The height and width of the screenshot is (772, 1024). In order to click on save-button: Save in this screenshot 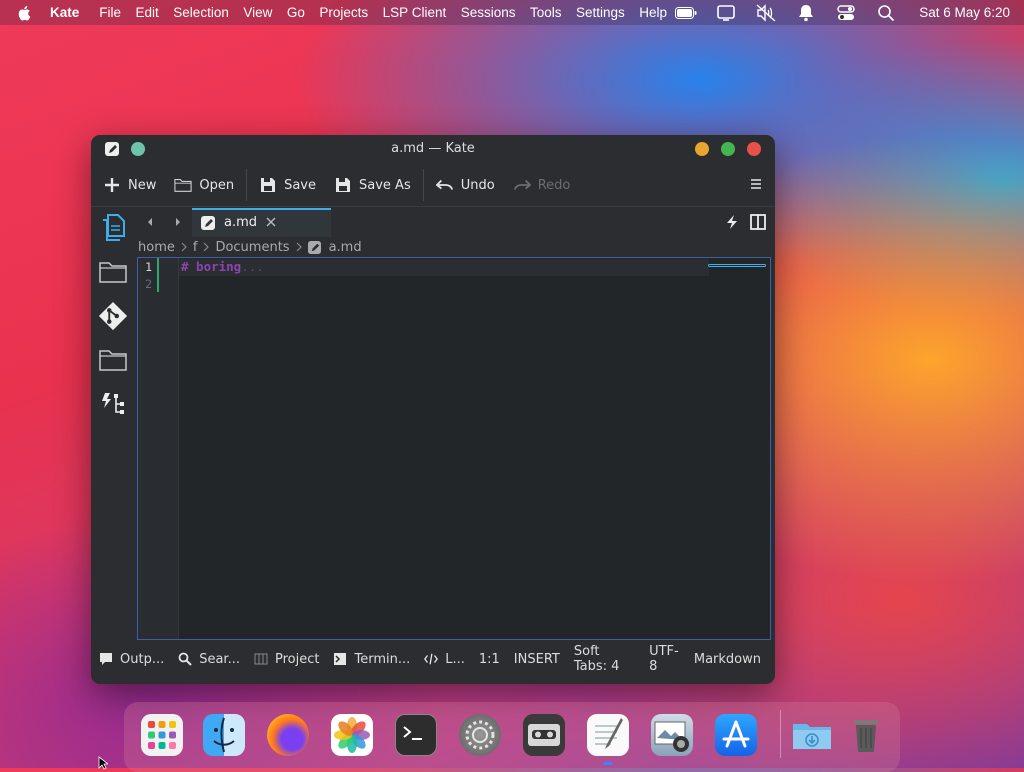, I will do `click(287, 185)`.